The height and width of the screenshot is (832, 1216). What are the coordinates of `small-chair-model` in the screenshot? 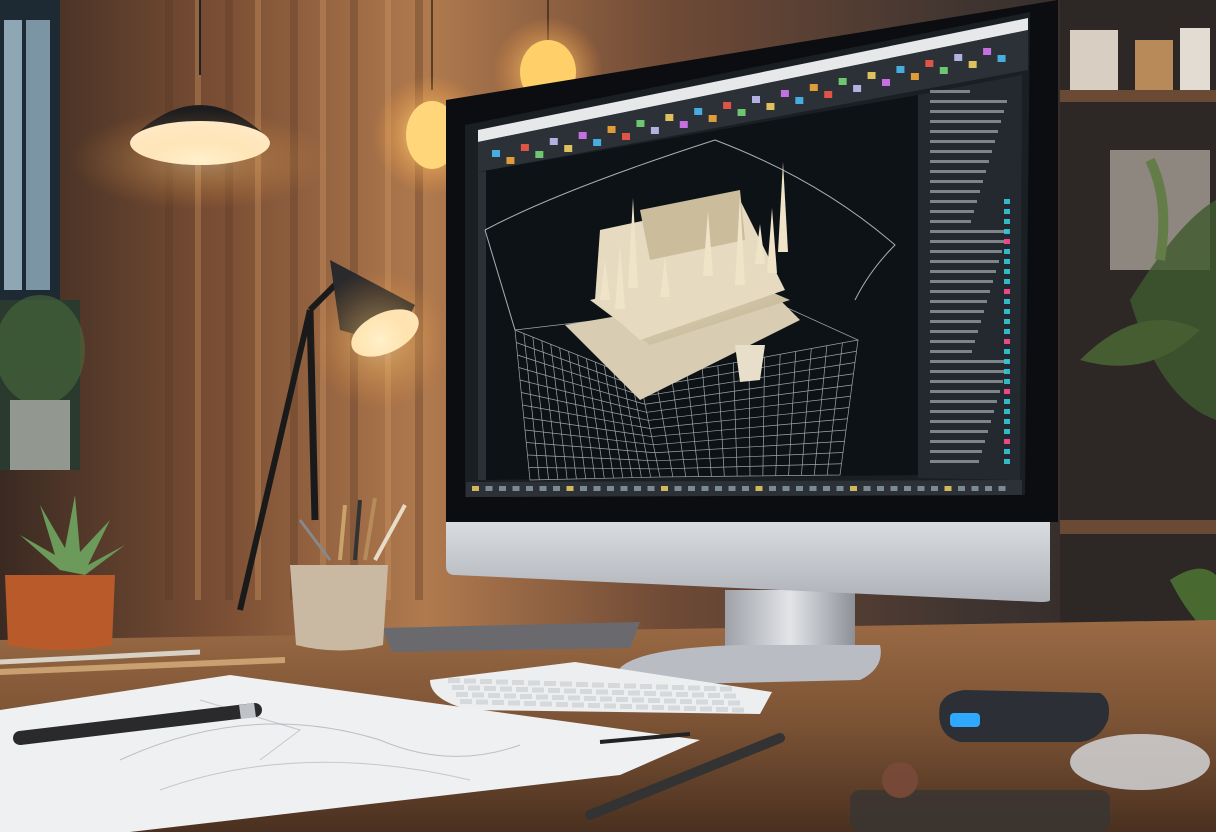 It's located at (750, 363).